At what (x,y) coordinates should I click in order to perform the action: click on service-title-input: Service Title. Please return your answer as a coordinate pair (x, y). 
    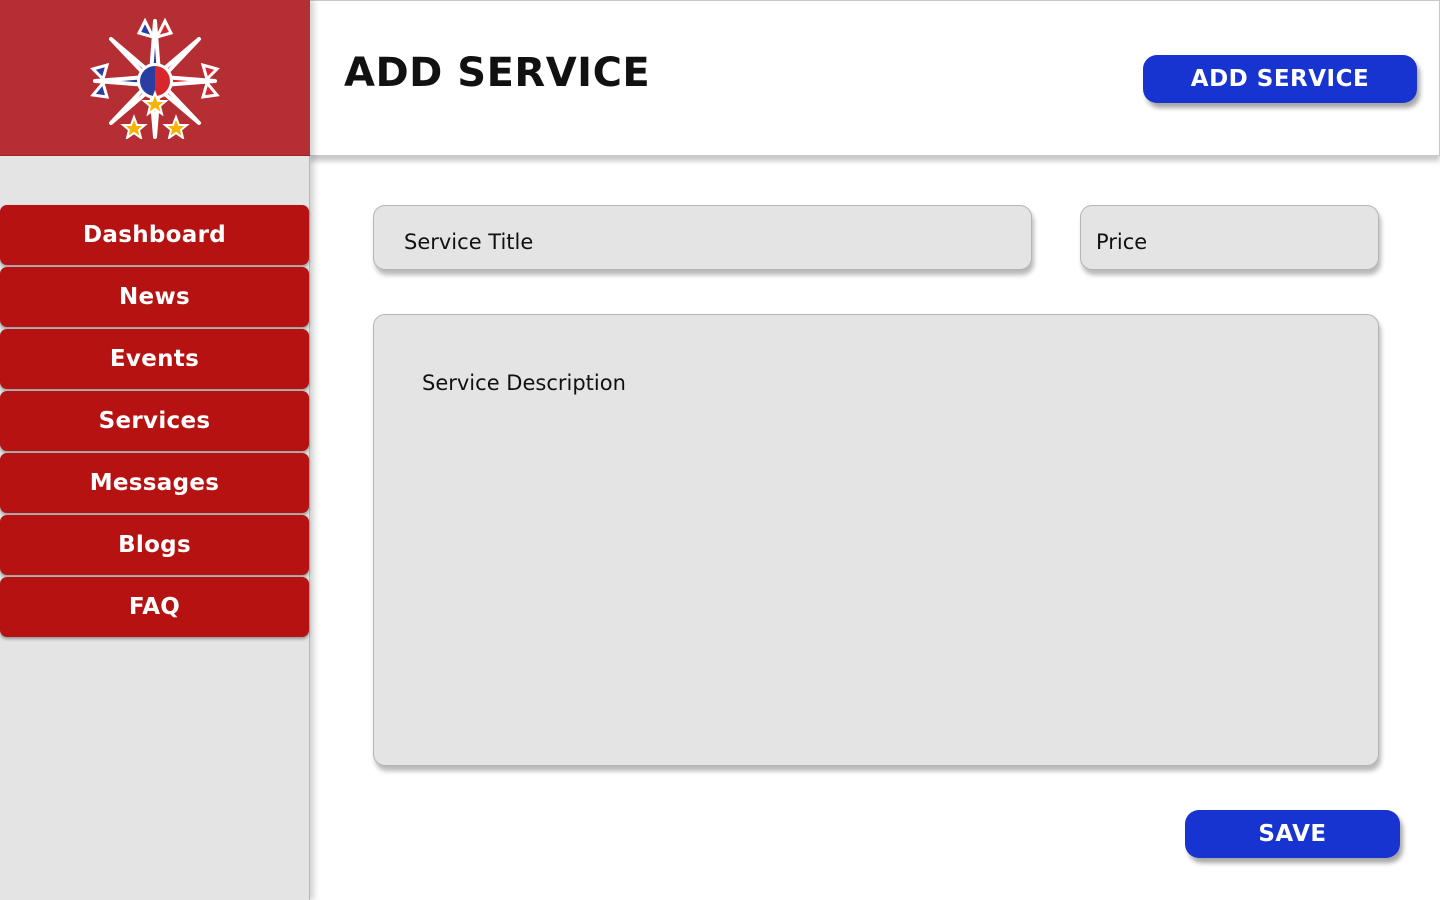
    Looking at the image, I should click on (702, 237).